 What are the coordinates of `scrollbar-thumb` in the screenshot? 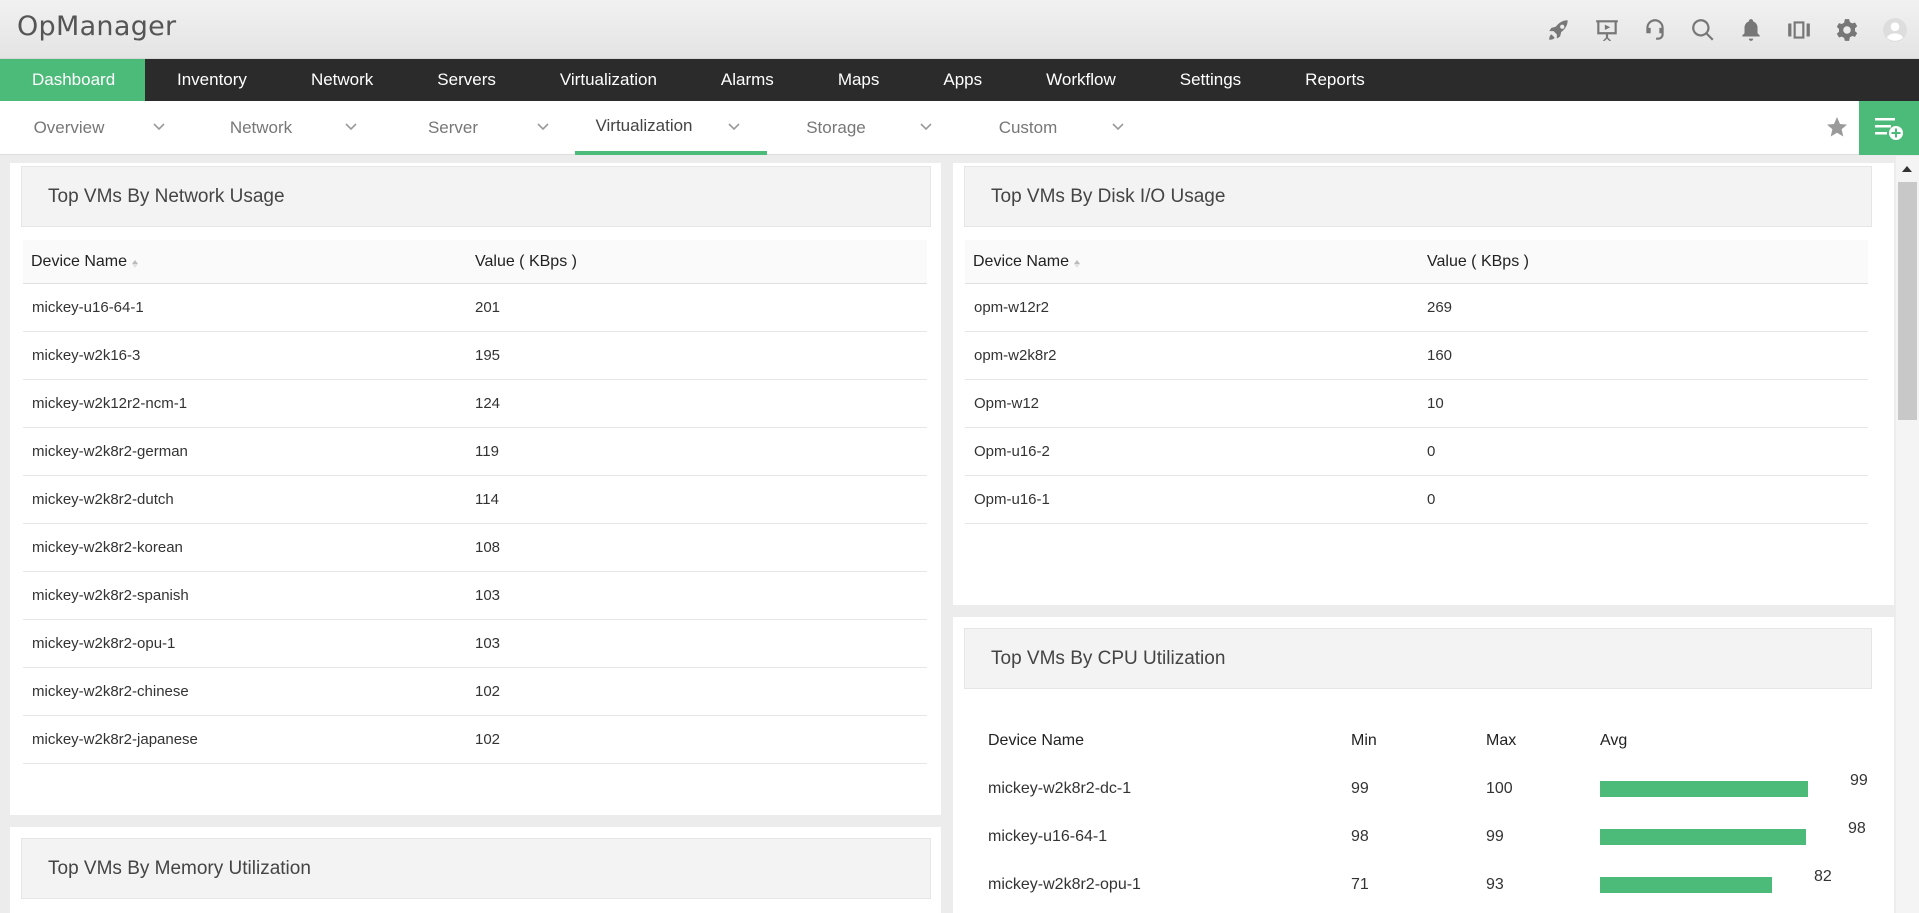 It's located at (1907, 301).